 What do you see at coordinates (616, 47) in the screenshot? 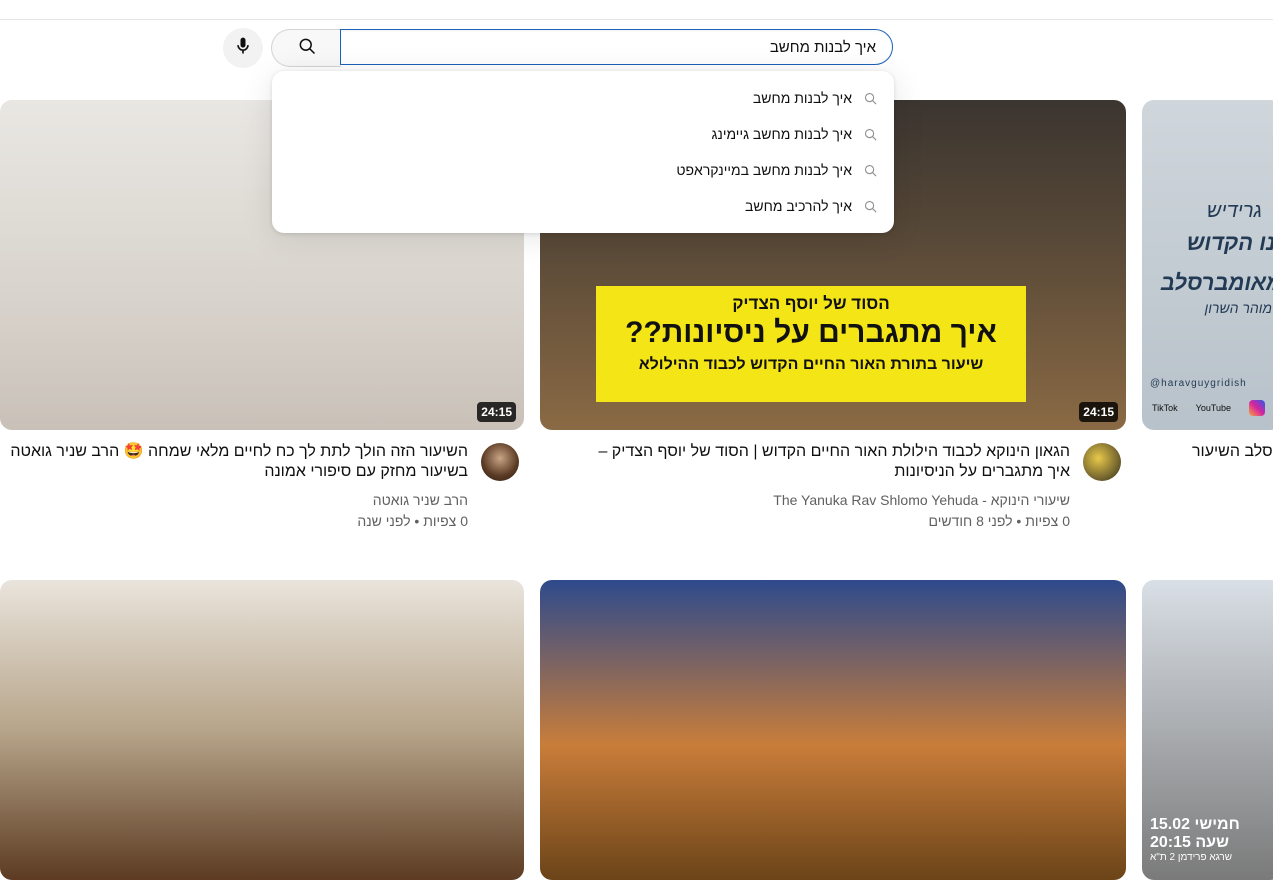
I see `search-input` at bounding box center [616, 47].